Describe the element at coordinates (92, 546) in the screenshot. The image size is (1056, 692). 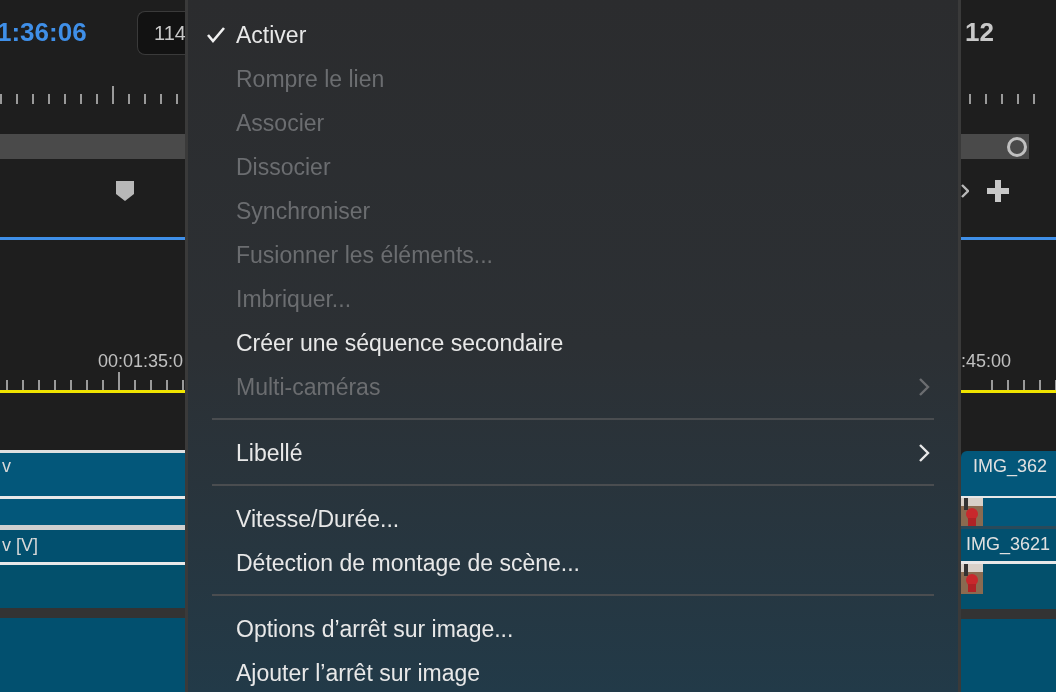
I see `video-clip: v [V]` at that location.